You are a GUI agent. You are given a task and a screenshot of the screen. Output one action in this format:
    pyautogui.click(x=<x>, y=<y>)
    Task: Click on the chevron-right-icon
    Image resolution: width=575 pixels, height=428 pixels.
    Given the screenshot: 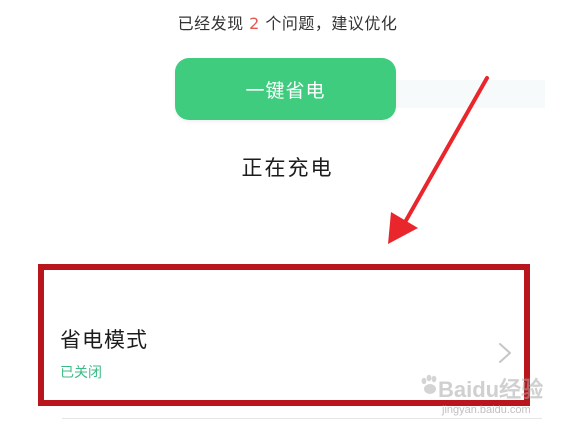 What is the action you would take?
    pyautogui.click(x=505, y=353)
    